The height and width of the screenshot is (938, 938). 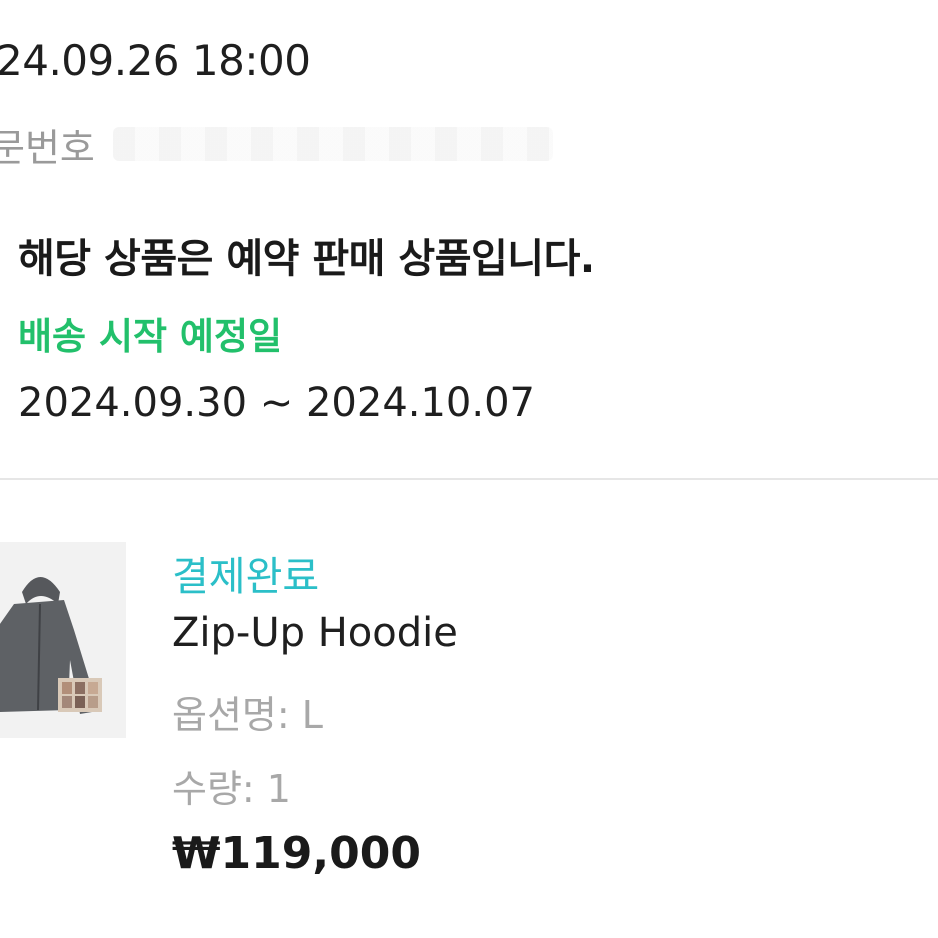 What do you see at coordinates (150, 336) in the screenshot?
I see `shipping-start-label: 배송 시작 예정일` at bounding box center [150, 336].